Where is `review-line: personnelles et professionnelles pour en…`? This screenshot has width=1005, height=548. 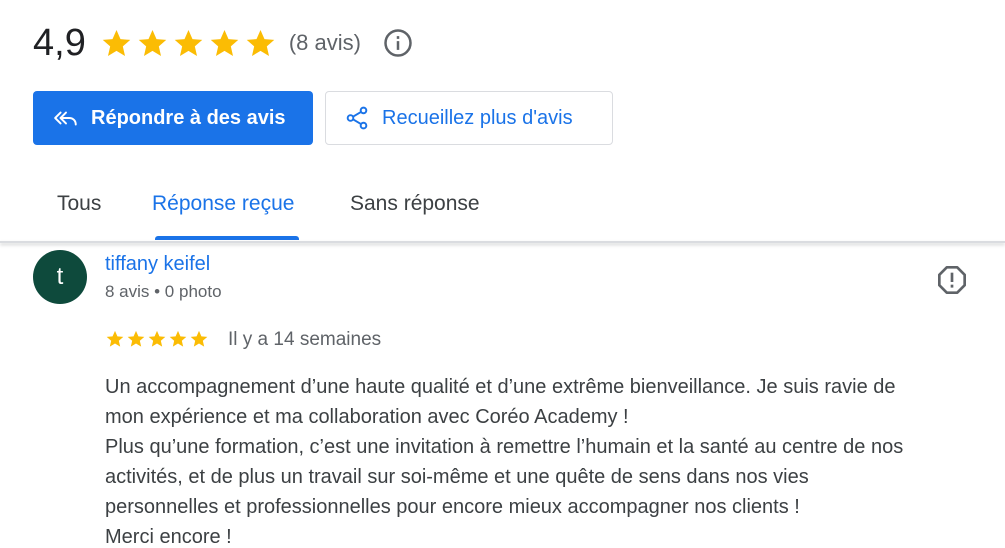 review-line: personnelles et professionnelles pour en… is located at coordinates (452, 507).